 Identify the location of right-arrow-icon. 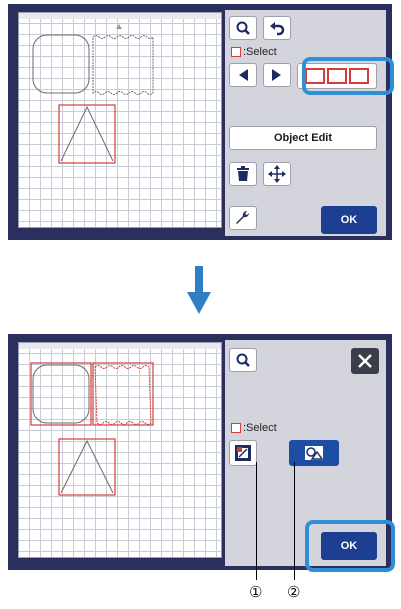
(276, 75).